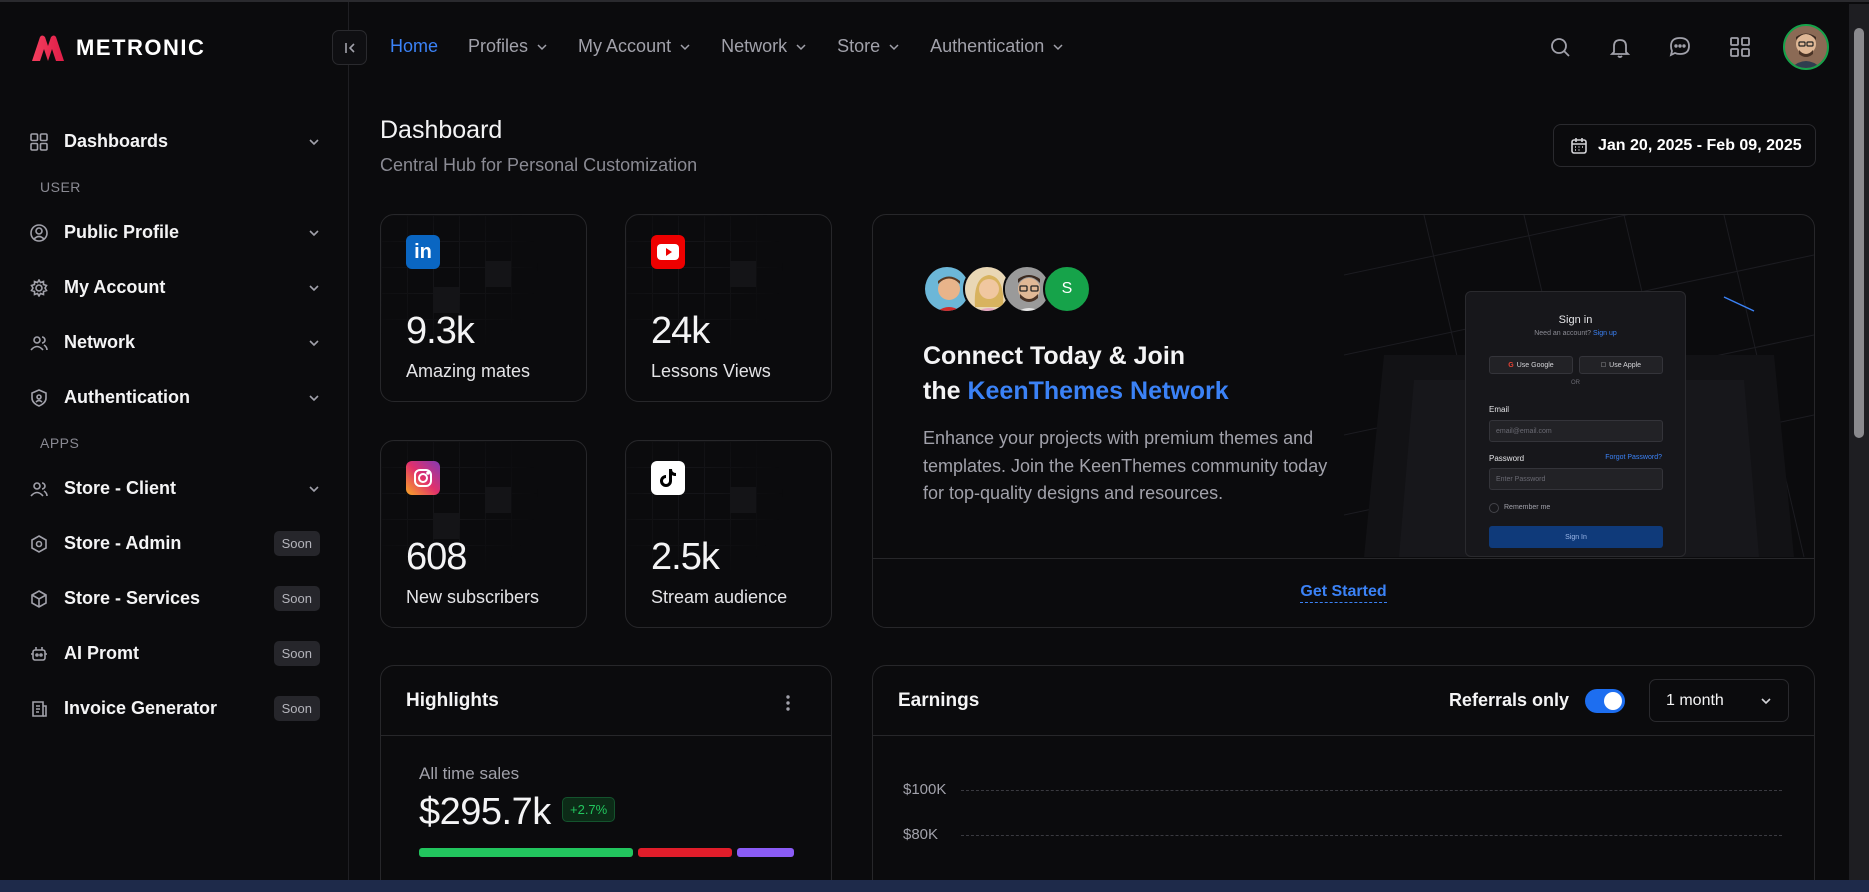 The width and height of the screenshot is (1869, 892). Describe the element at coordinates (115, 287) in the screenshot. I see `sidebar-item-label: My Account` at that location.